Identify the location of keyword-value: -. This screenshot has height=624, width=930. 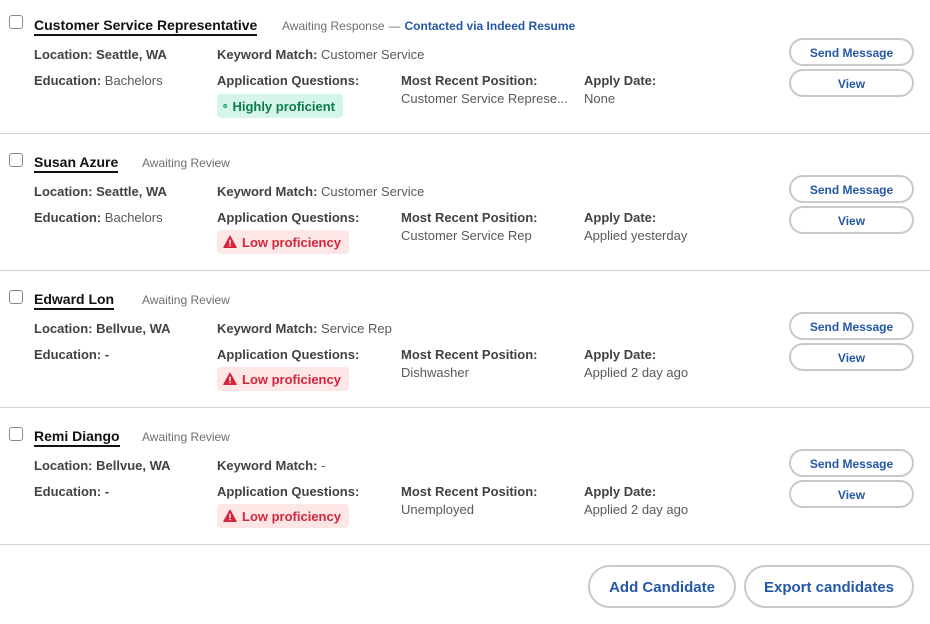
(323, 465).